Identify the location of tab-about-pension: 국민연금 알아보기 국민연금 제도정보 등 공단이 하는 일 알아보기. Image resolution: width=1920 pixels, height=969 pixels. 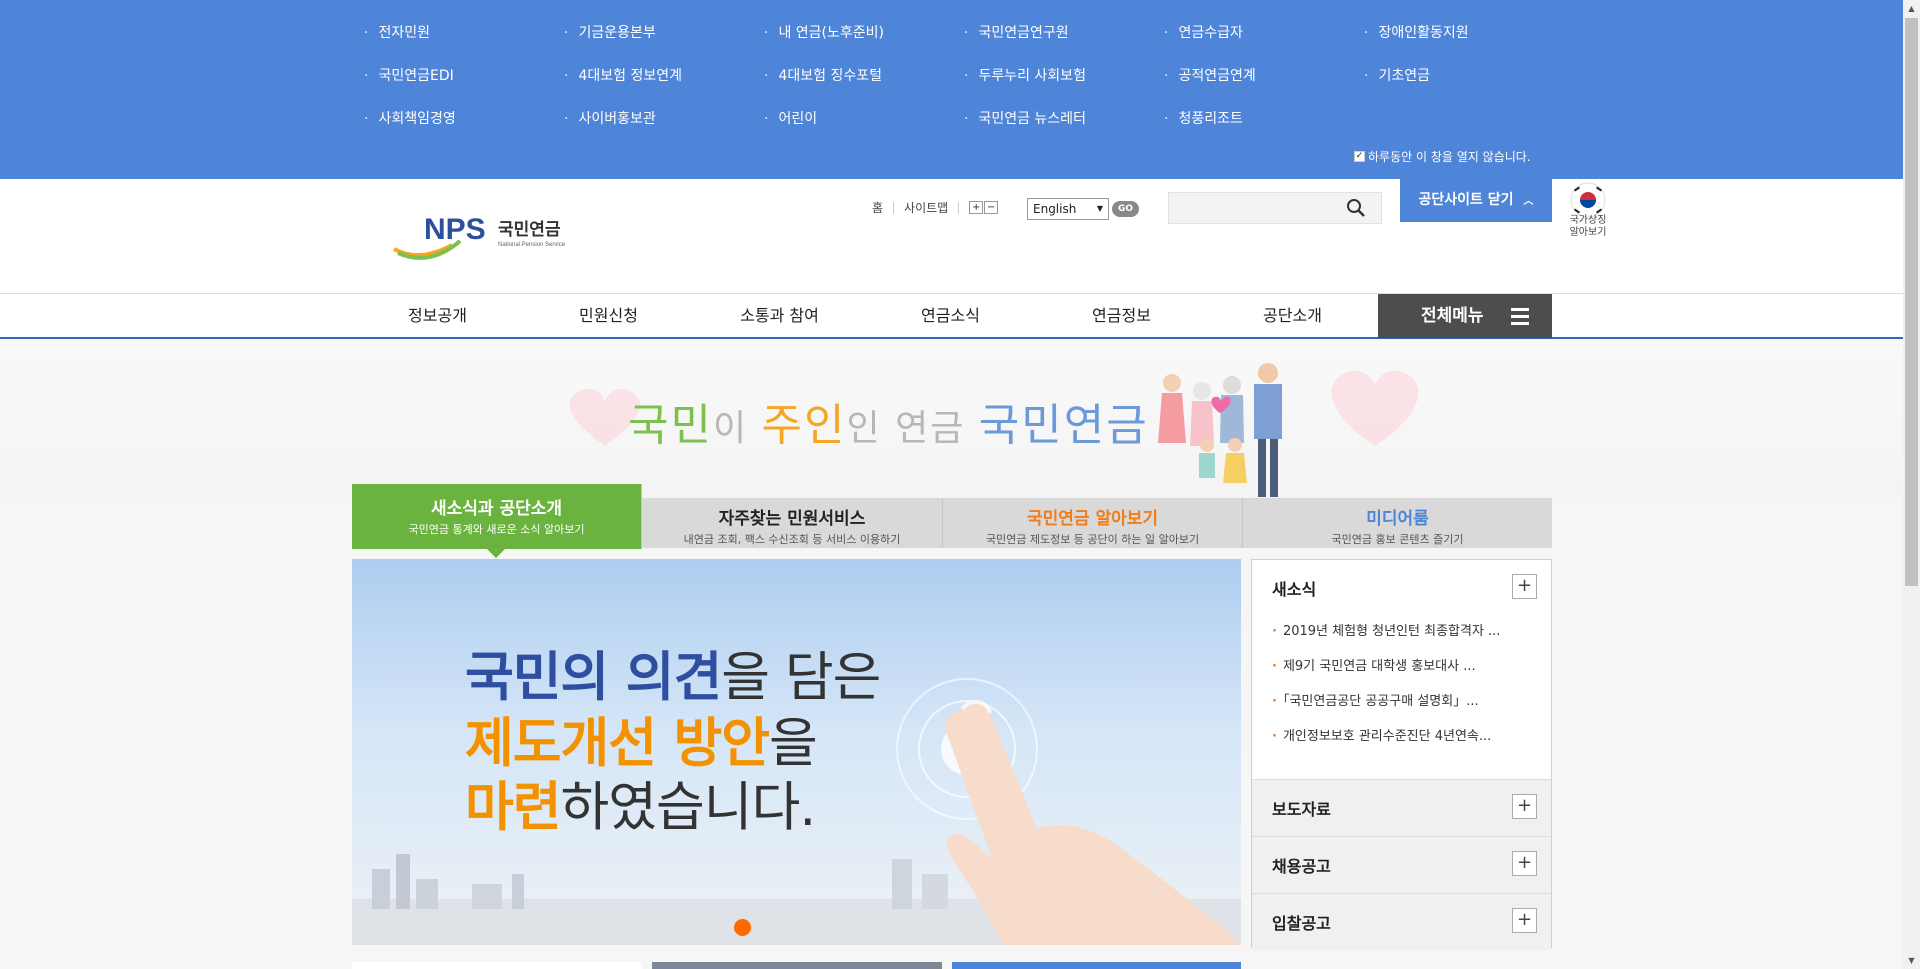
(1093, 523).